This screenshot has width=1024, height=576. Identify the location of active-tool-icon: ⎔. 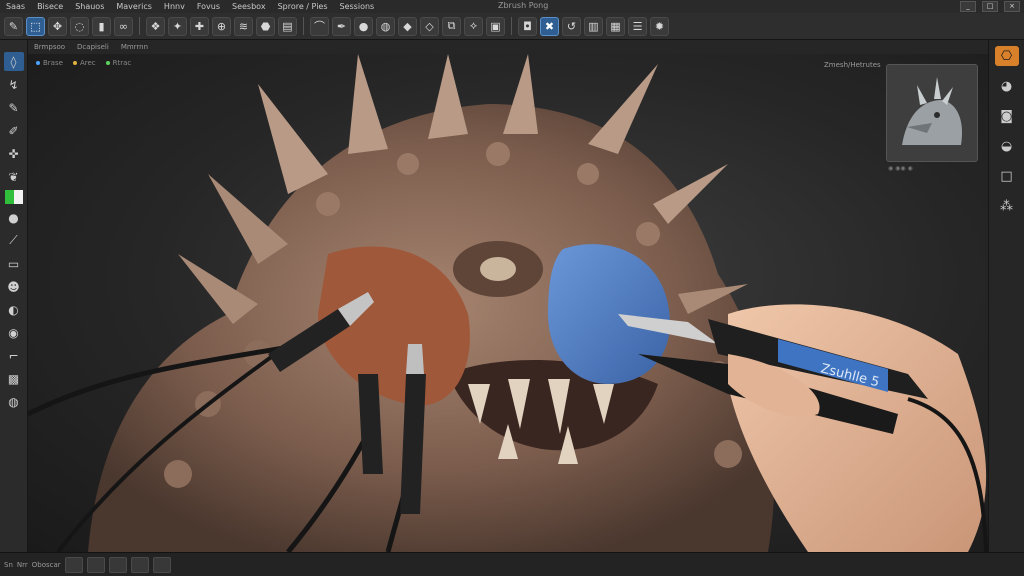
(1006, 56).